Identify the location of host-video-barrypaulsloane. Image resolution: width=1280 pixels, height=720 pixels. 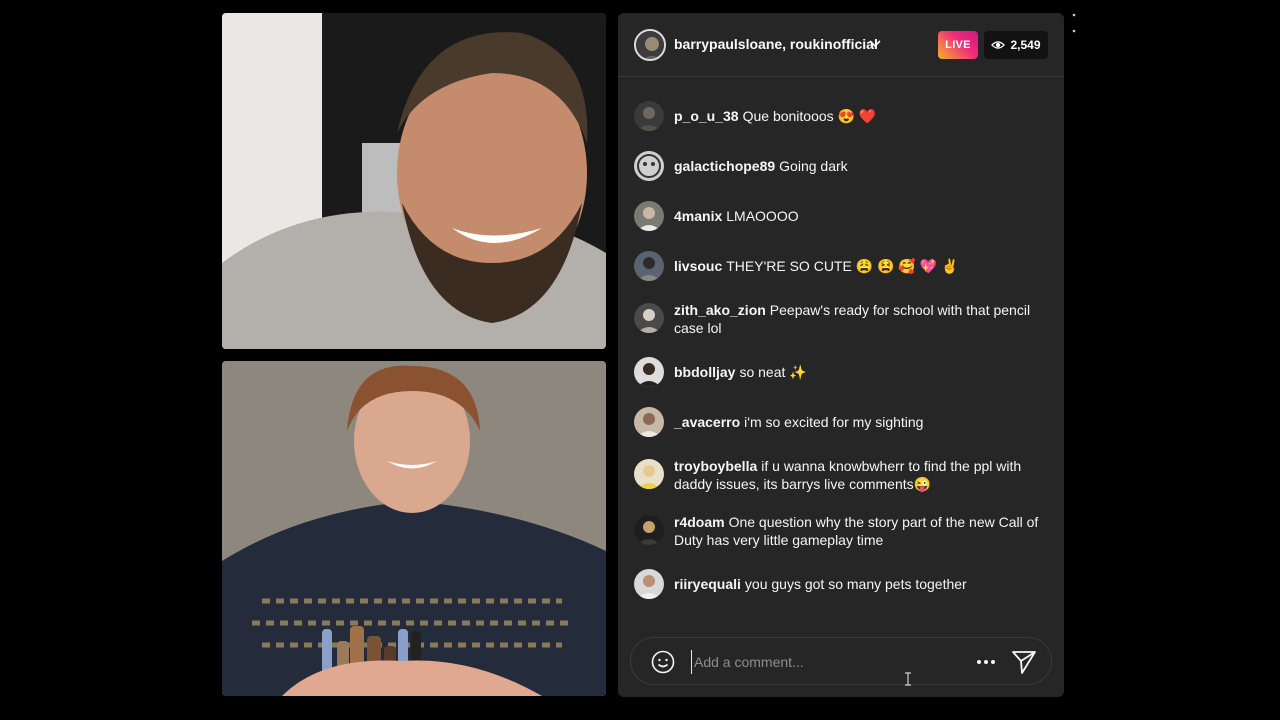
(414, 181).